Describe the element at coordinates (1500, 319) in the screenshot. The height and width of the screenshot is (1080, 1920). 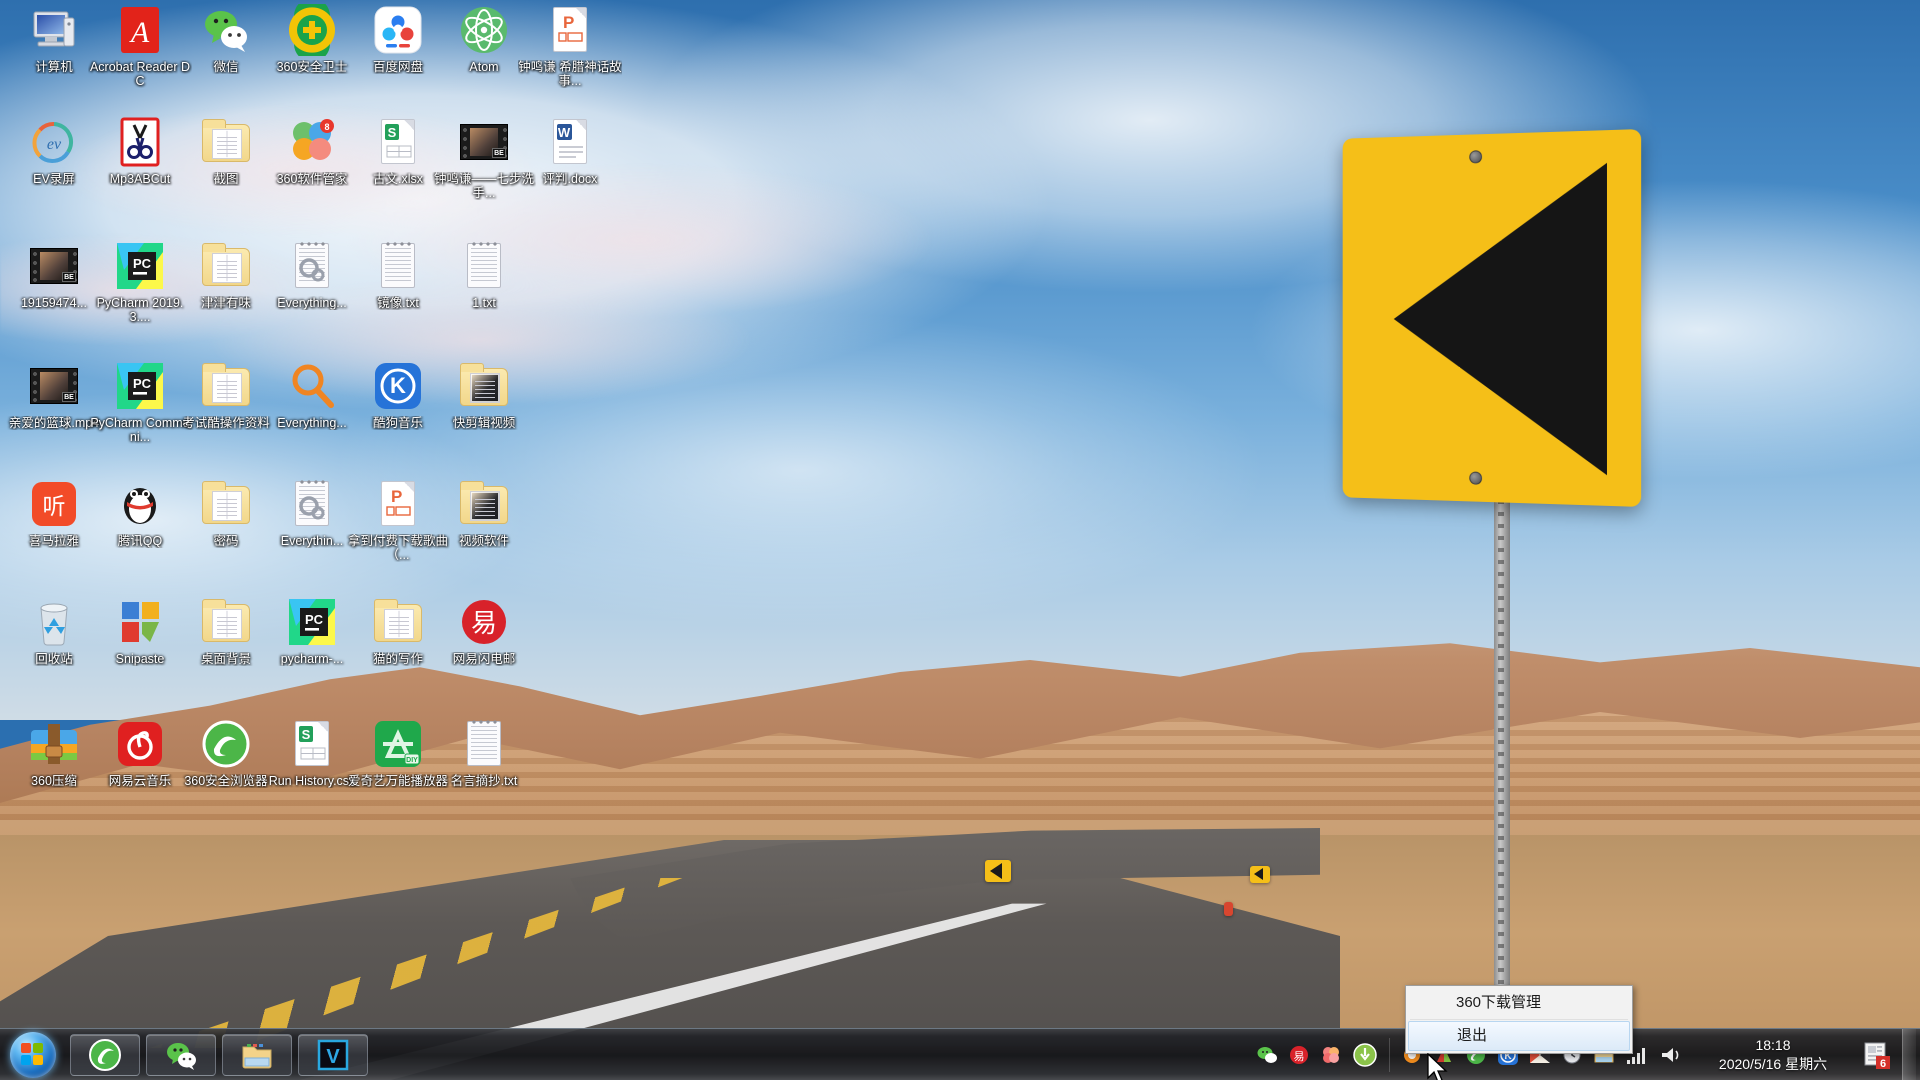
I see `chevron-left-icon` at that location.